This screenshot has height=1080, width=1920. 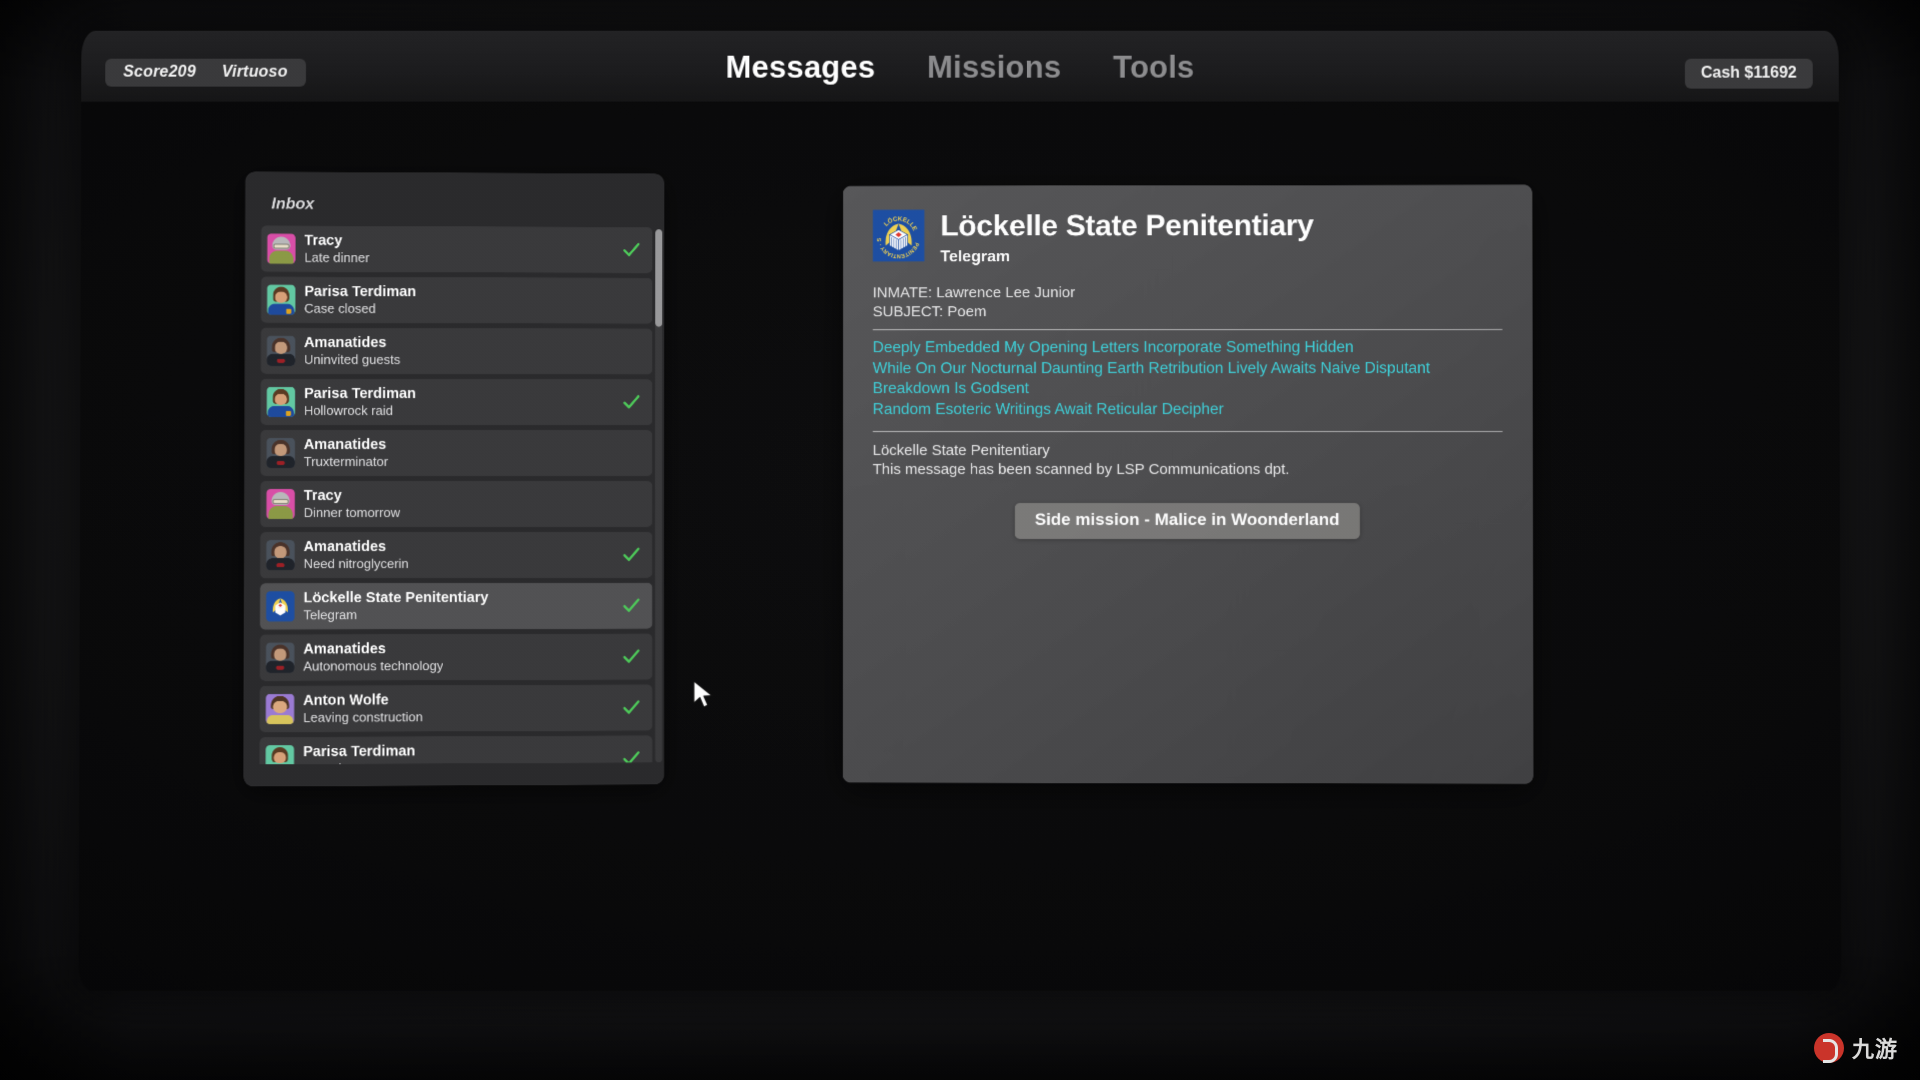 What do you see at coordinates (456, 300) in the screenshot?
I see `message-list-item: Parisa Terdiman Case closed` at bounding box center [456, 300].